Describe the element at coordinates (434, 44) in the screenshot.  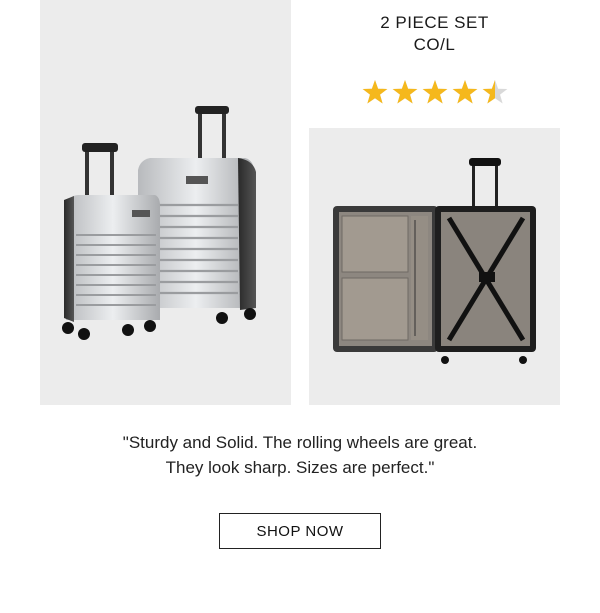
I see `product-title-line2: CO/L` at that location.